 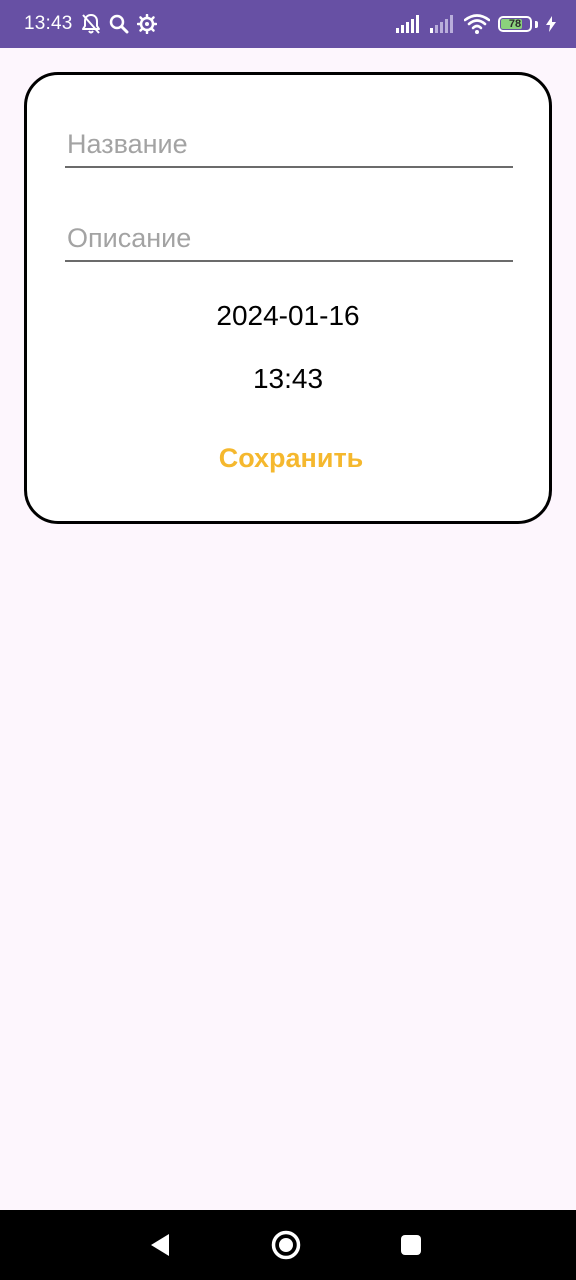 What do you see at coordinates (288, 24) in the screenshot?
I see `status-bar: 13:43 78` at bounding box center [288, 24].